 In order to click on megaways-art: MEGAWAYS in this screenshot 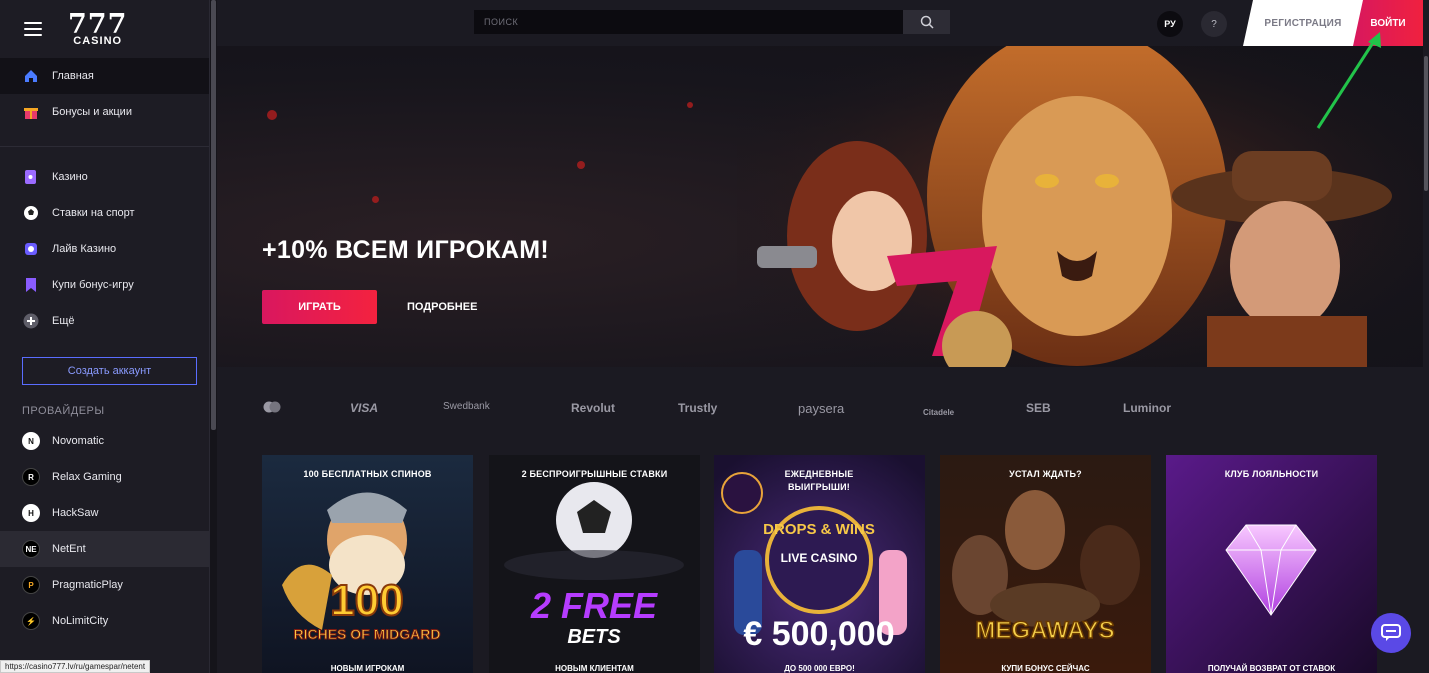, I will do `click(1045, 564)`.